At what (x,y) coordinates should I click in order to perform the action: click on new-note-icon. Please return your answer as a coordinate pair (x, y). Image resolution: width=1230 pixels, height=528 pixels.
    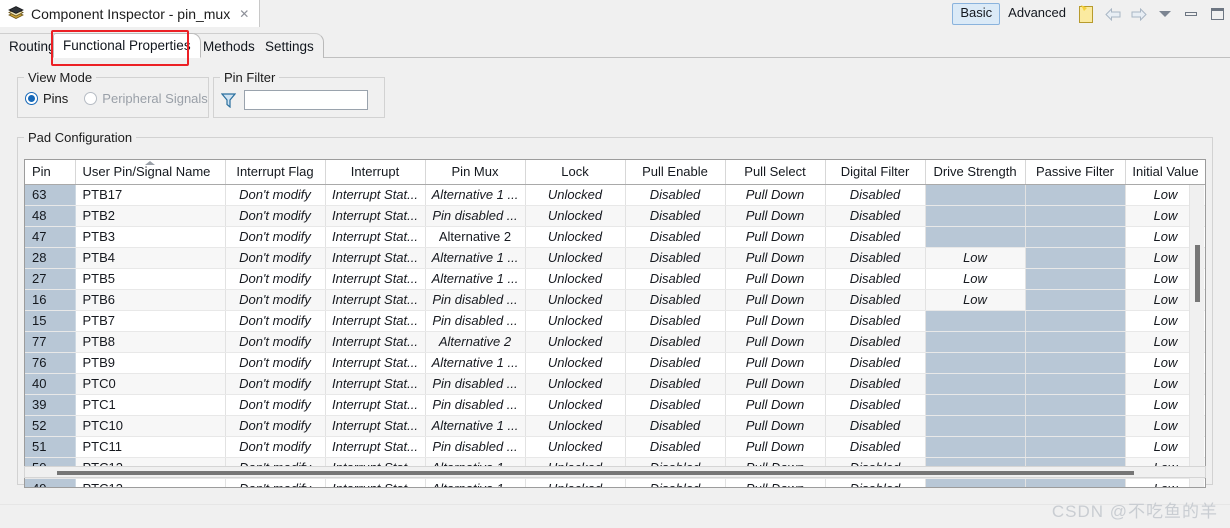
    Looking at the image, I should click on (1087, 14).